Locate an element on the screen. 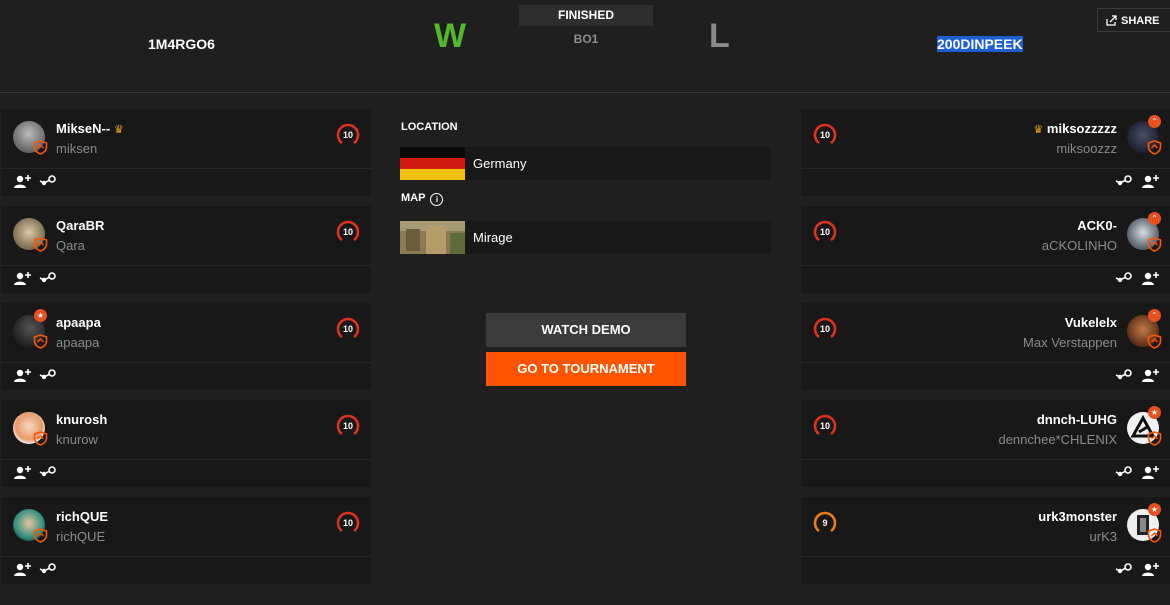 This screenshot has width=1170, height=605. skill-level-badge: 9 is located at coordinates (825, 523).